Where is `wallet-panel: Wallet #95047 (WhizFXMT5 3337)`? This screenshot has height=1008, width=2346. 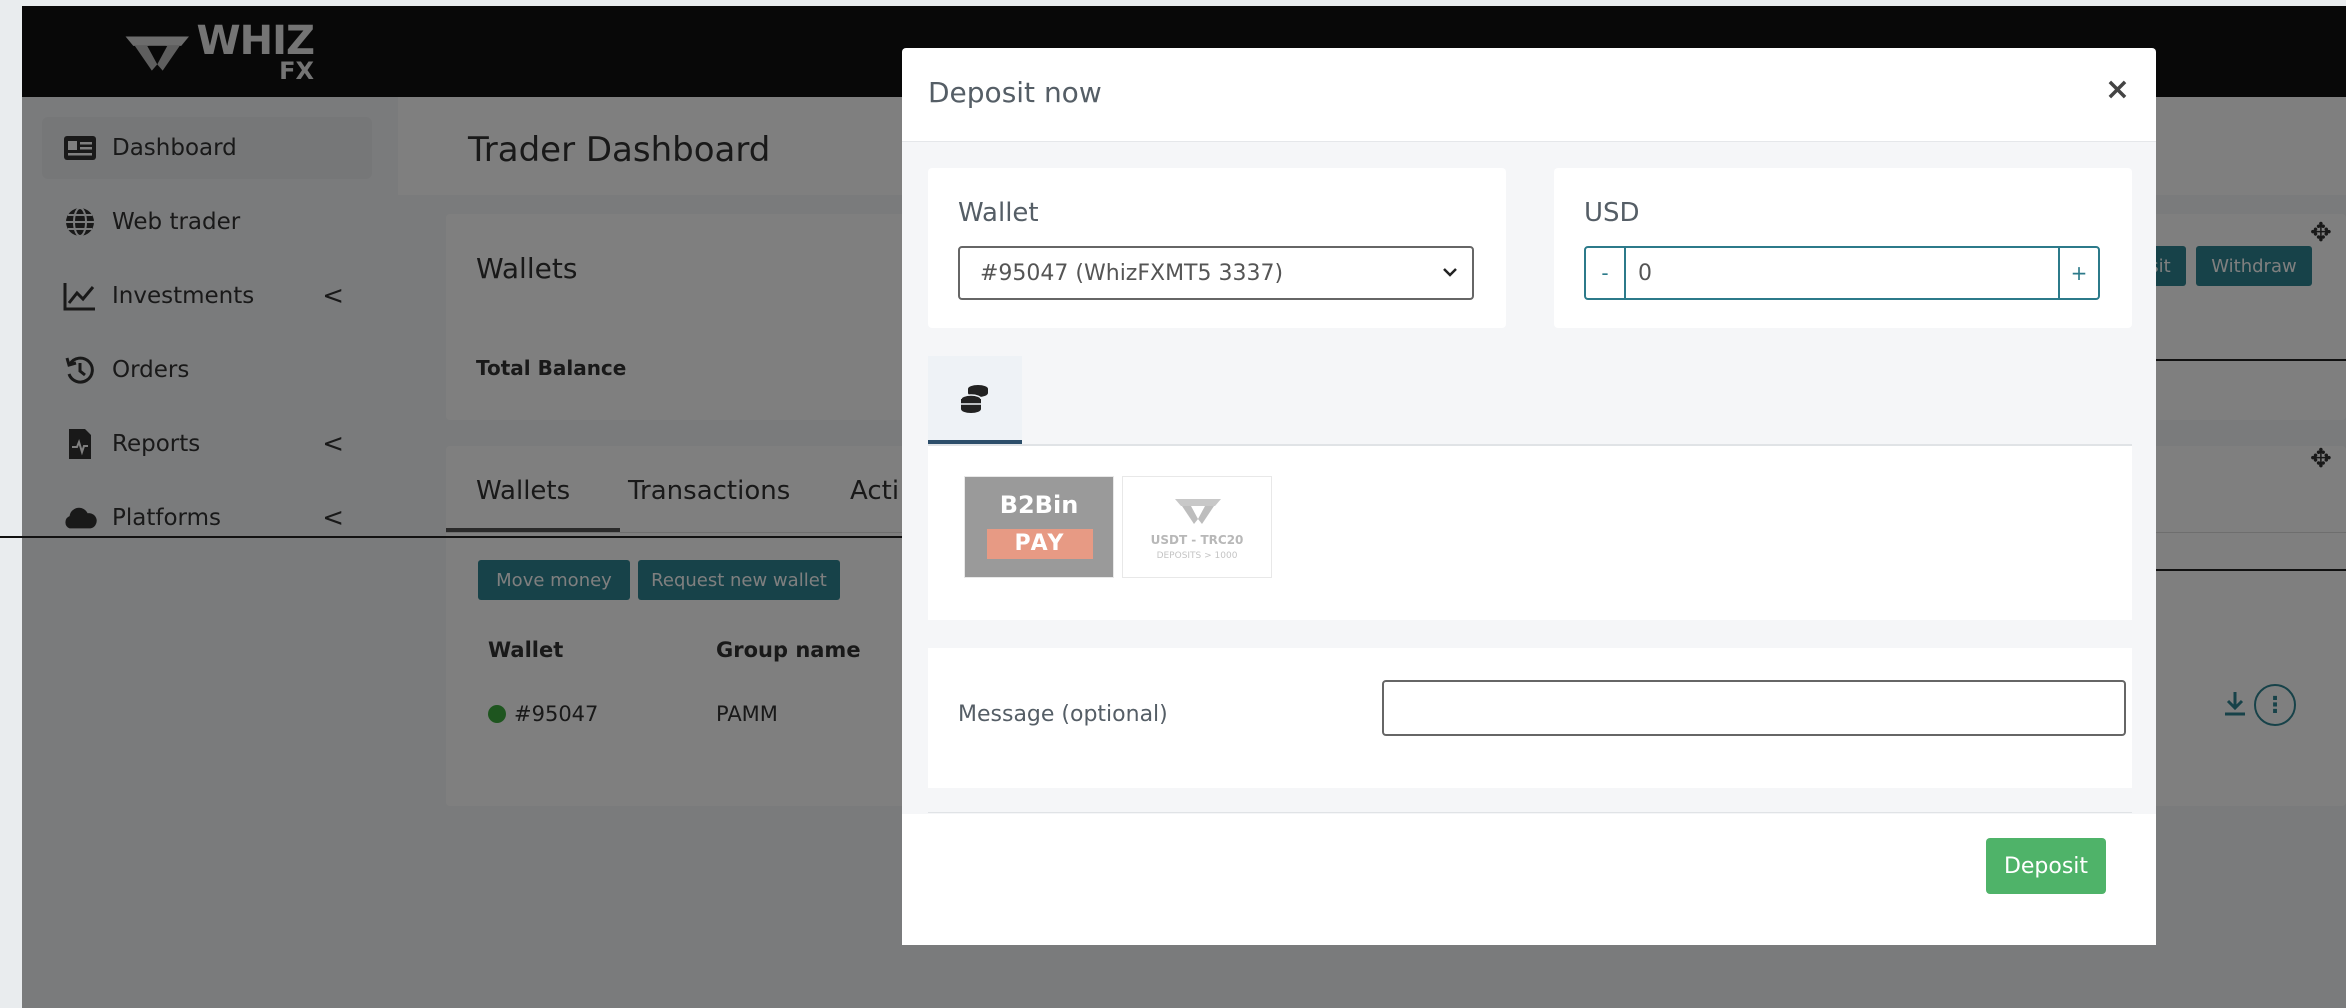 wallet-panel: Wallet #95047 (WhizFXMT5 3337) is located at coordinates (1217, 248).